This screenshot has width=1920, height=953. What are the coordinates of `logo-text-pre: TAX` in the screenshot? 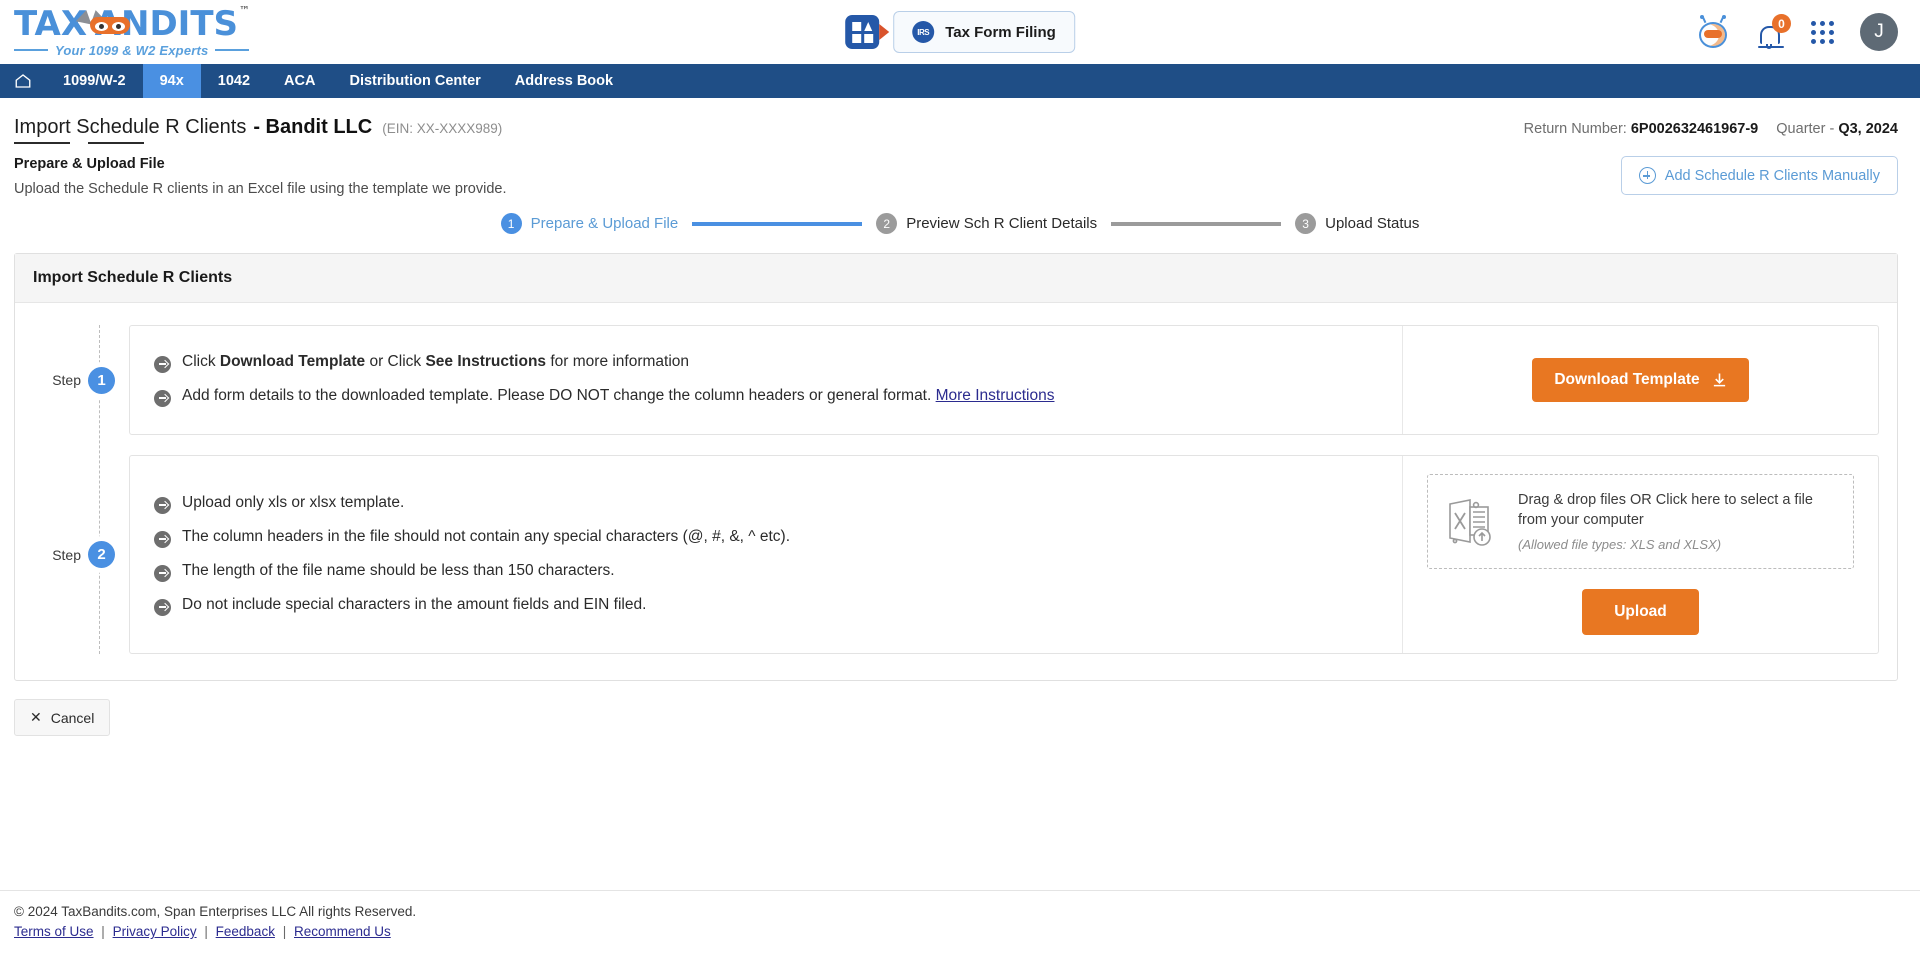 It's located at (51, 23).